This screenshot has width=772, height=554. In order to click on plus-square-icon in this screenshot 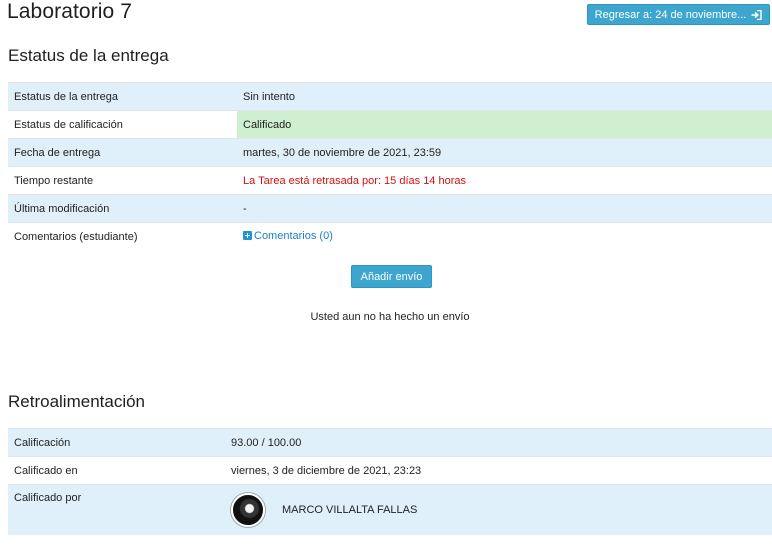, I will do `click(247, 236)`.